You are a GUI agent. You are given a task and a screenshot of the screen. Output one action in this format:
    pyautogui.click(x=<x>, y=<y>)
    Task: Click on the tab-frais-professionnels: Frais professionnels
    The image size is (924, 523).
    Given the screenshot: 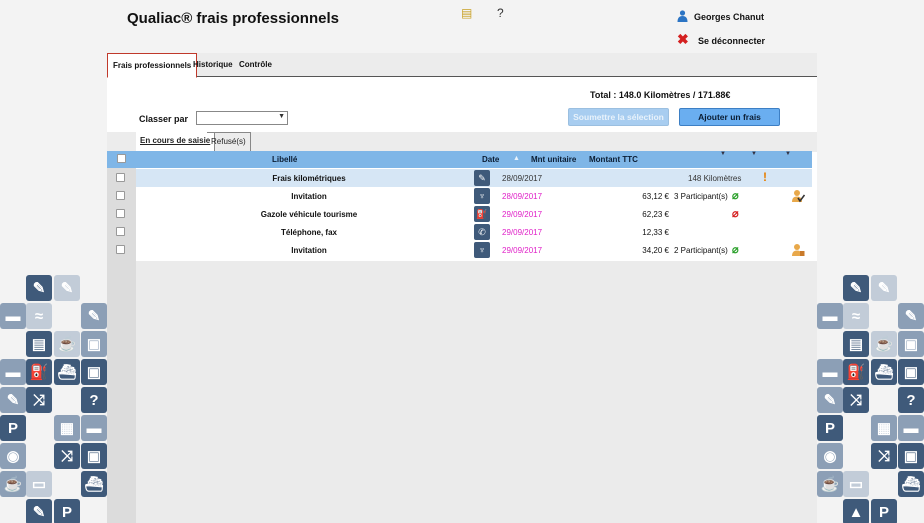 What is the action you would take?
    pyautogui.click(x=152, y=65)
    